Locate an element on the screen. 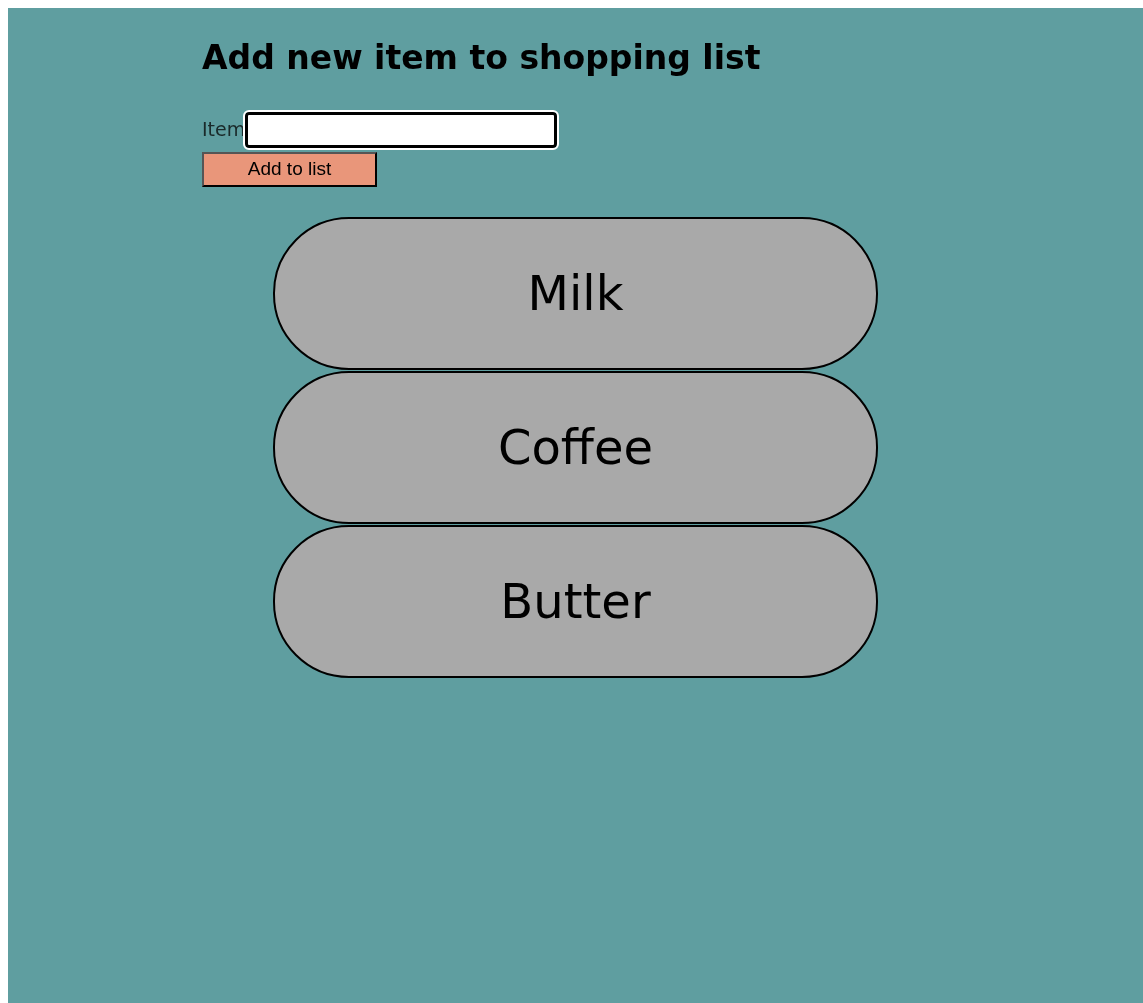 This screenshot has width=1143, height=1003. item-input-field is located at coordinates (401, 129).